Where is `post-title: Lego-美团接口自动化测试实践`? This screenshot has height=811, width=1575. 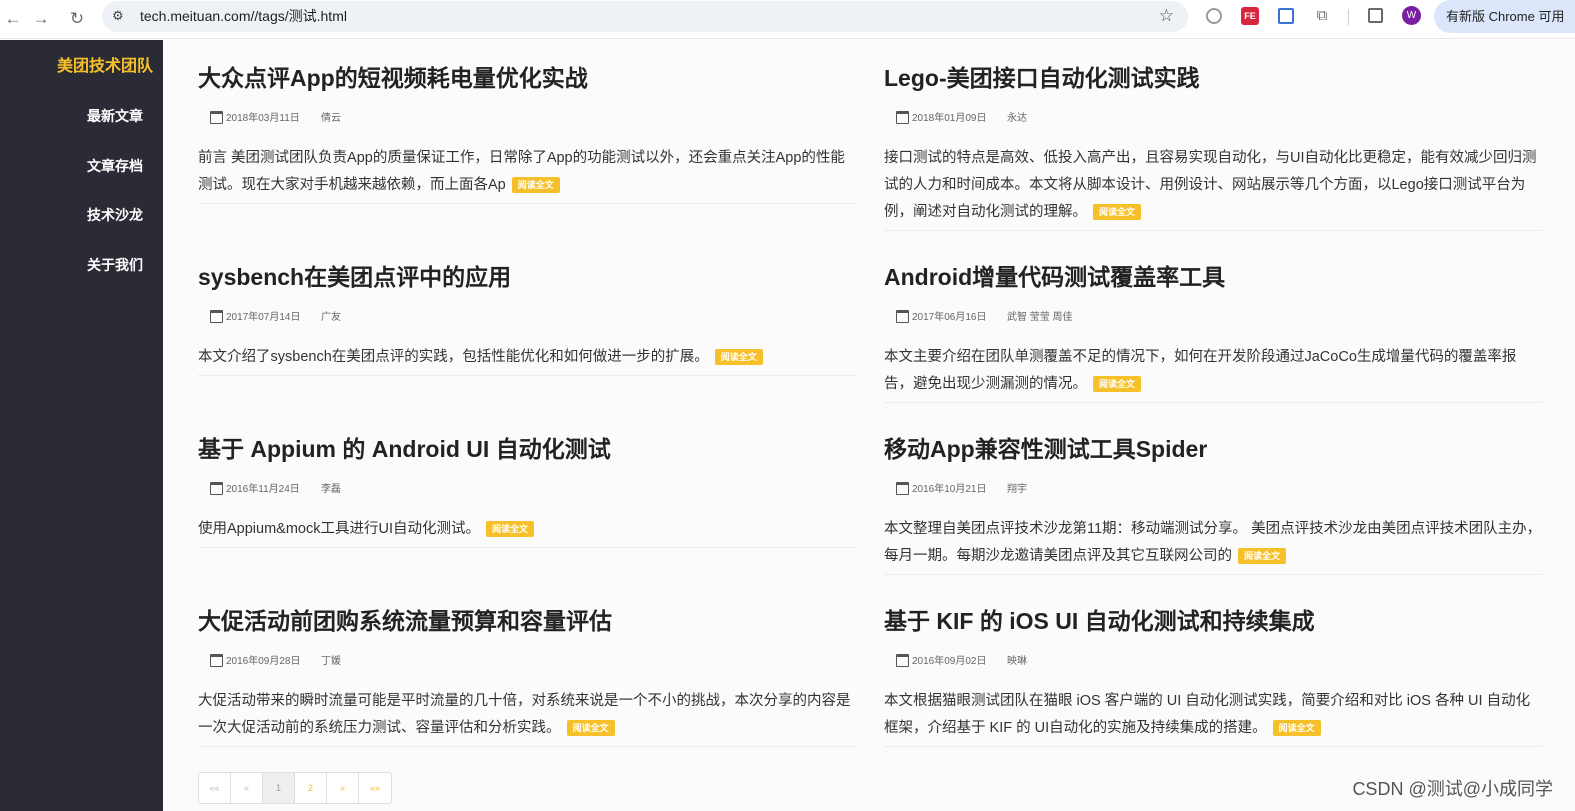
post-title: Lego-美团接口自动化测试实践 is located at coordinates (1213, 78).